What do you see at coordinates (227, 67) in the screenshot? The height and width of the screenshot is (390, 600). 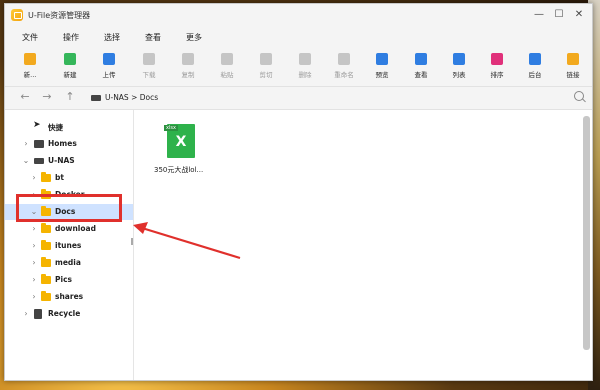 I see `paste-button: 粘贴` at bounding box center [227, 67].